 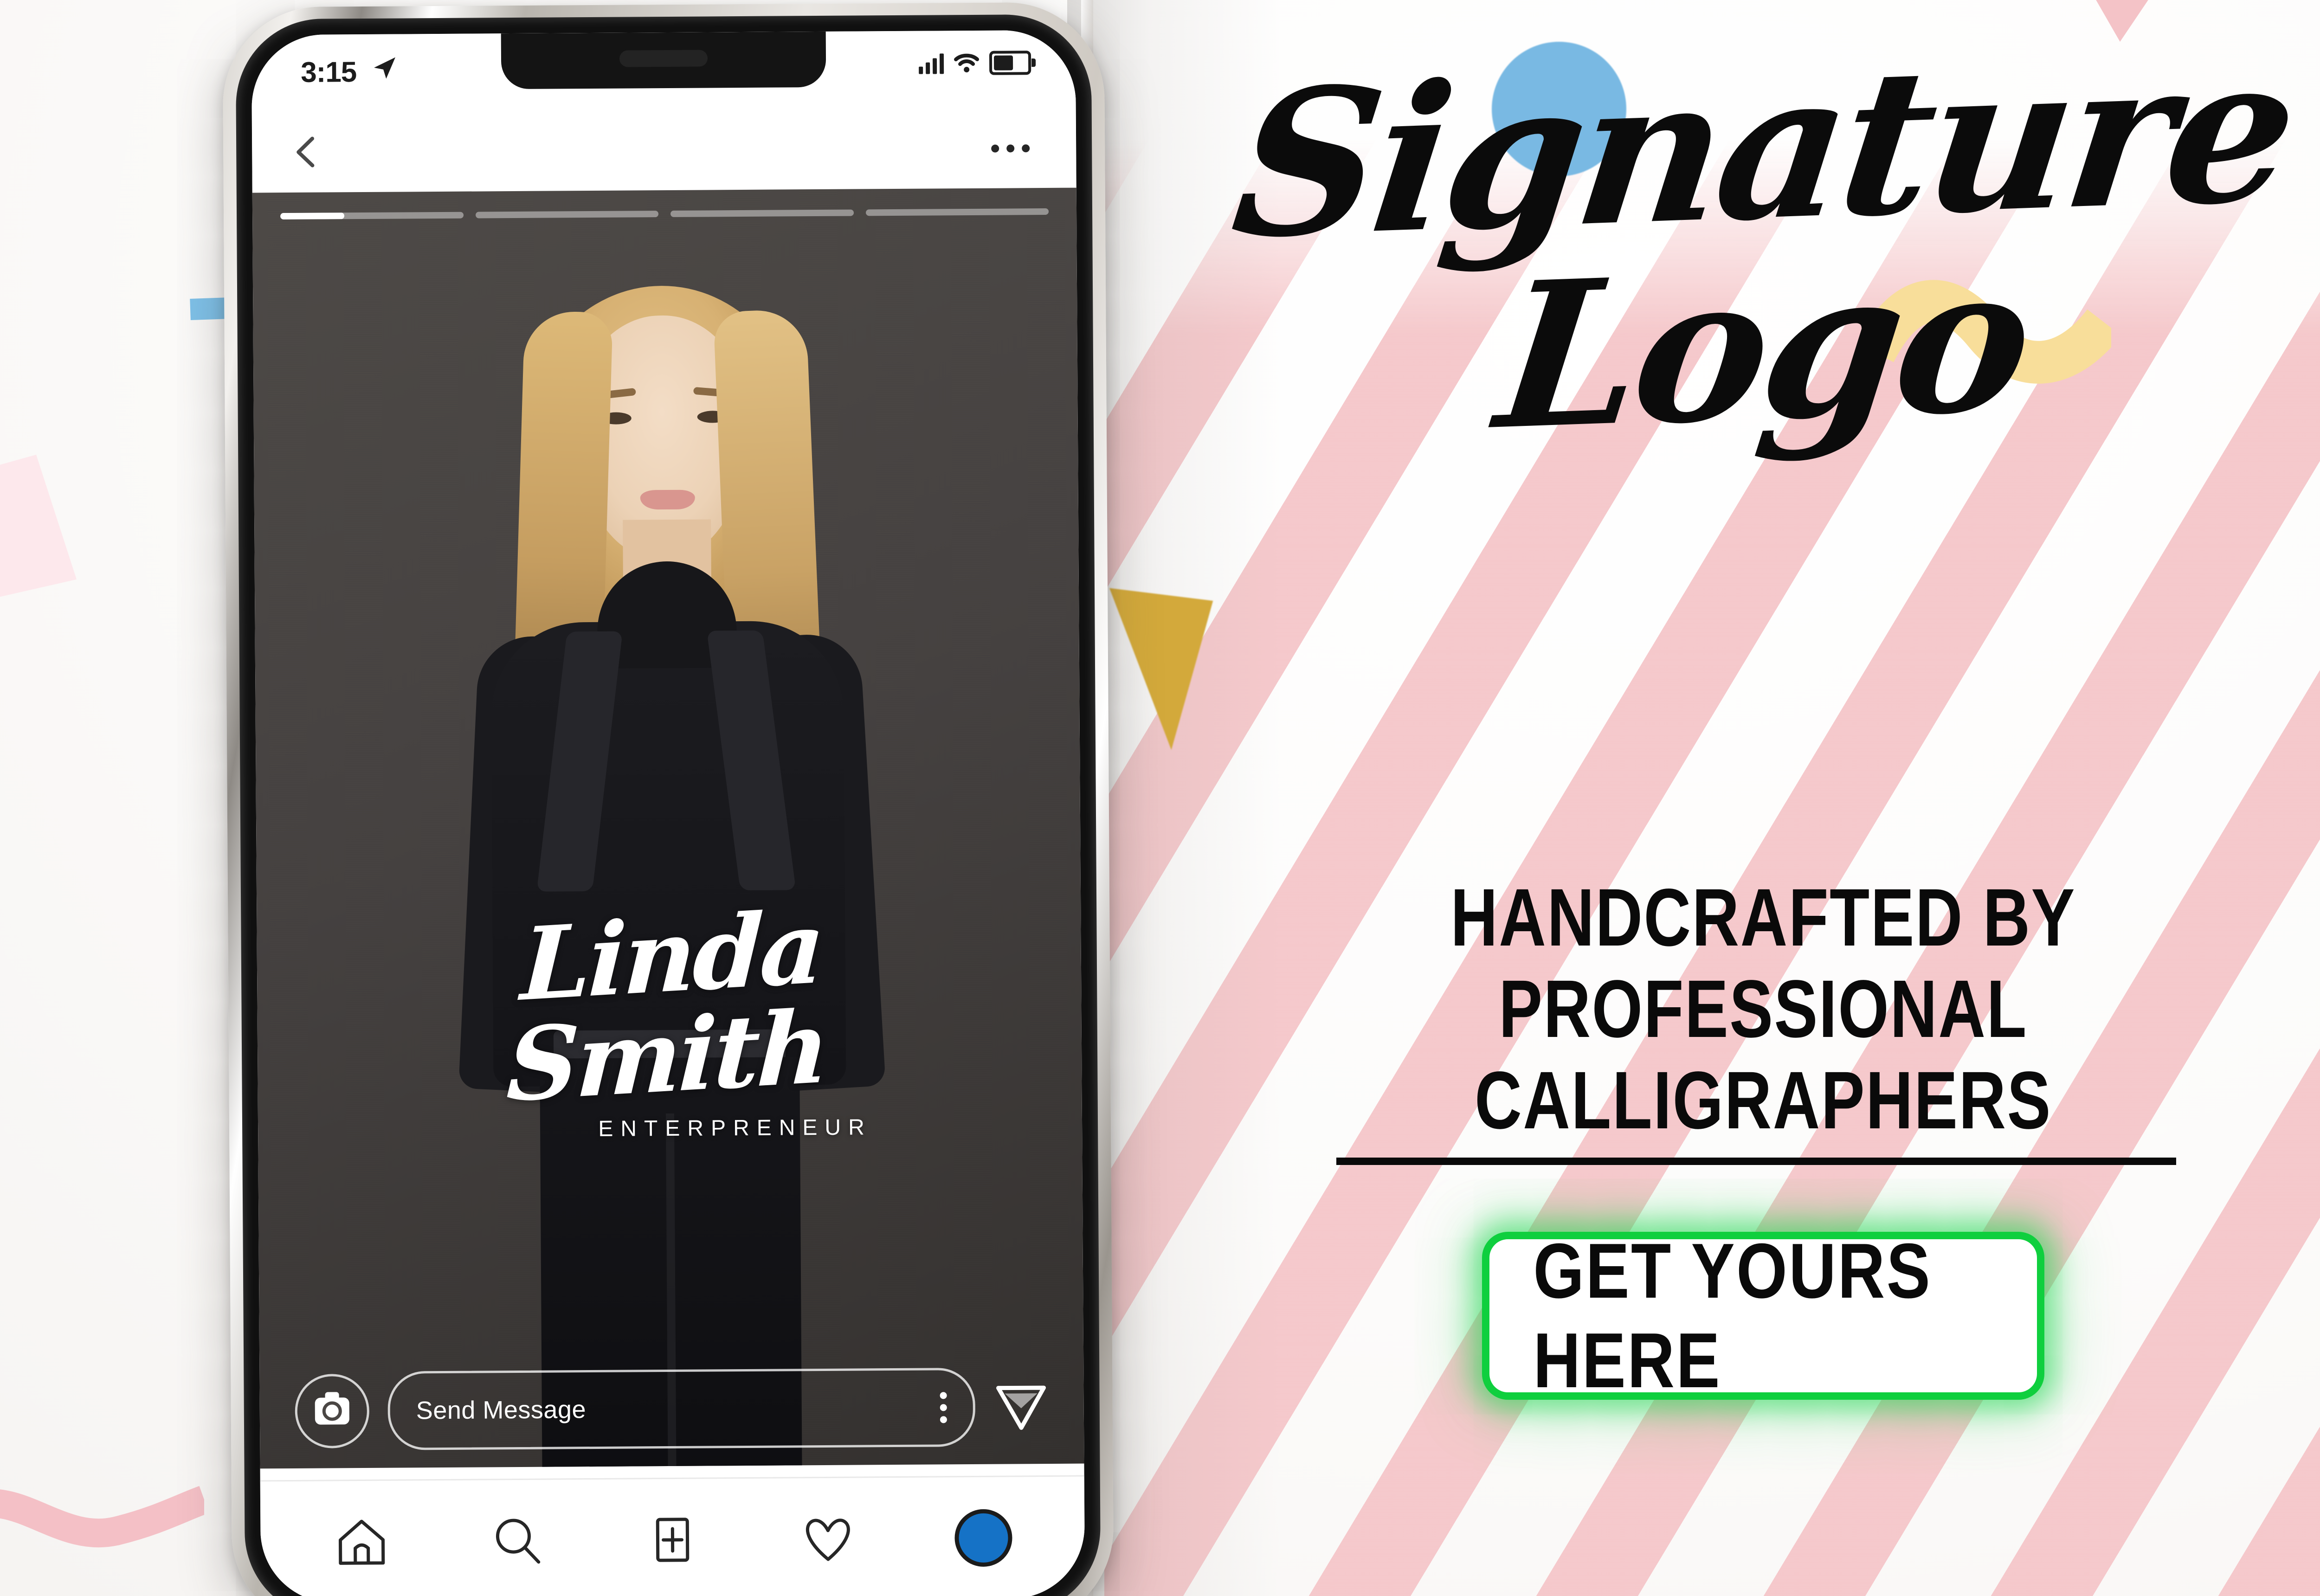 I want to click on wifi-icon, so click(x=967, y=63).